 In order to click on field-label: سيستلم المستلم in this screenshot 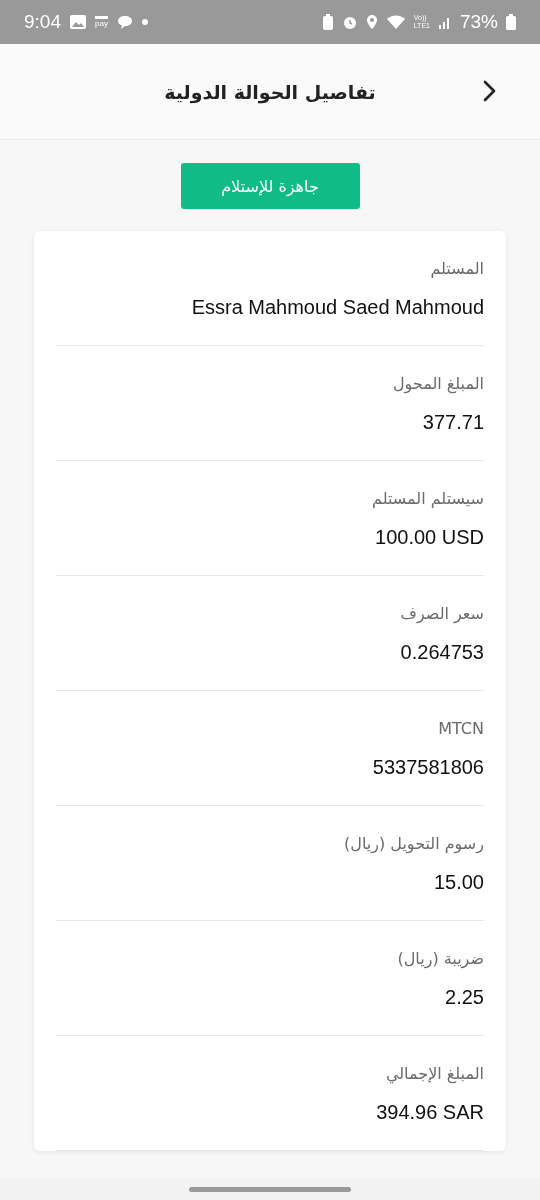, I will do `click(427, 499)`.